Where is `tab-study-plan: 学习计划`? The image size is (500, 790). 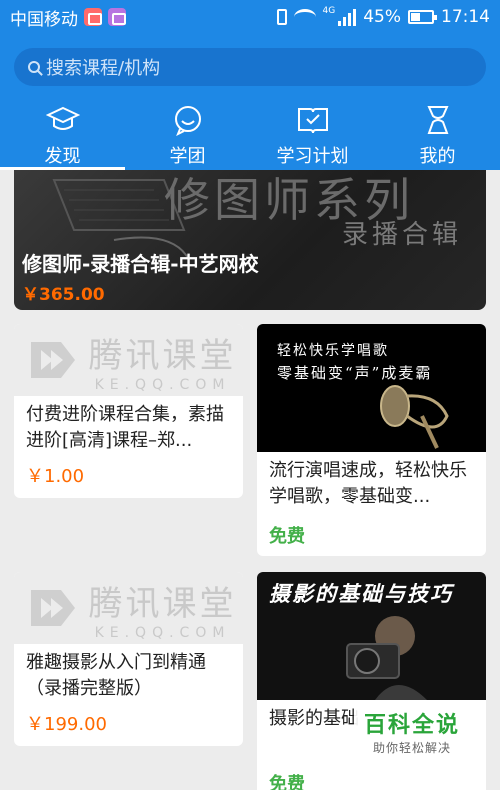
tab-study-plan: 学习计划 is located at coordinates (312, 134).